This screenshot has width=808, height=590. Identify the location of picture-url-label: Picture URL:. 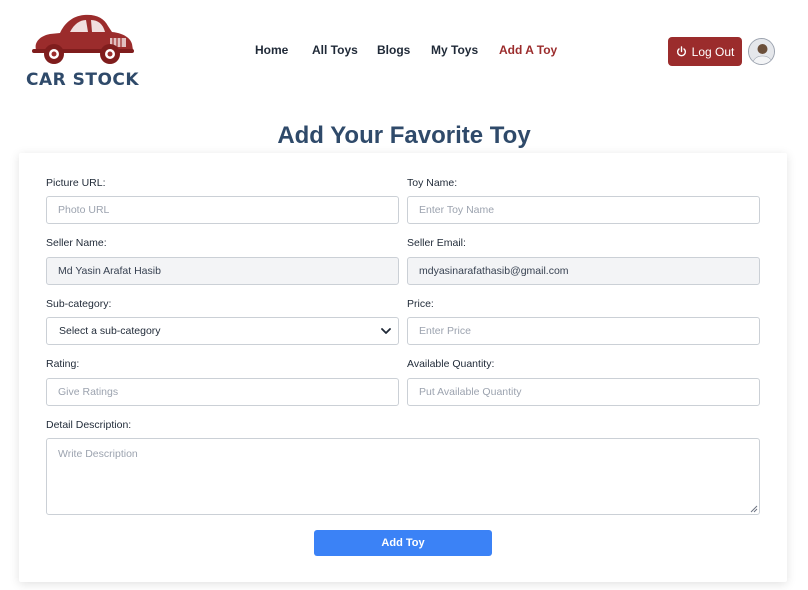
(76, 183).